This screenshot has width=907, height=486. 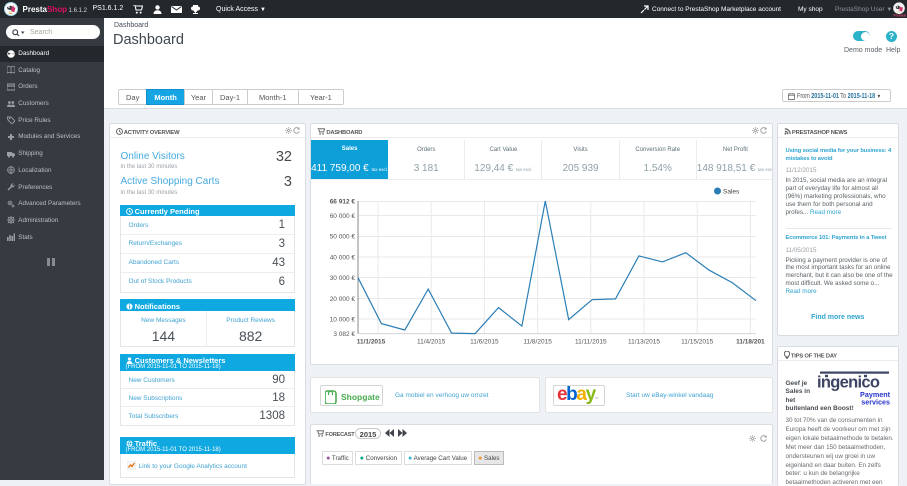 I want to click on svg-text: 11/6/2015, so click(x=484, y=342).